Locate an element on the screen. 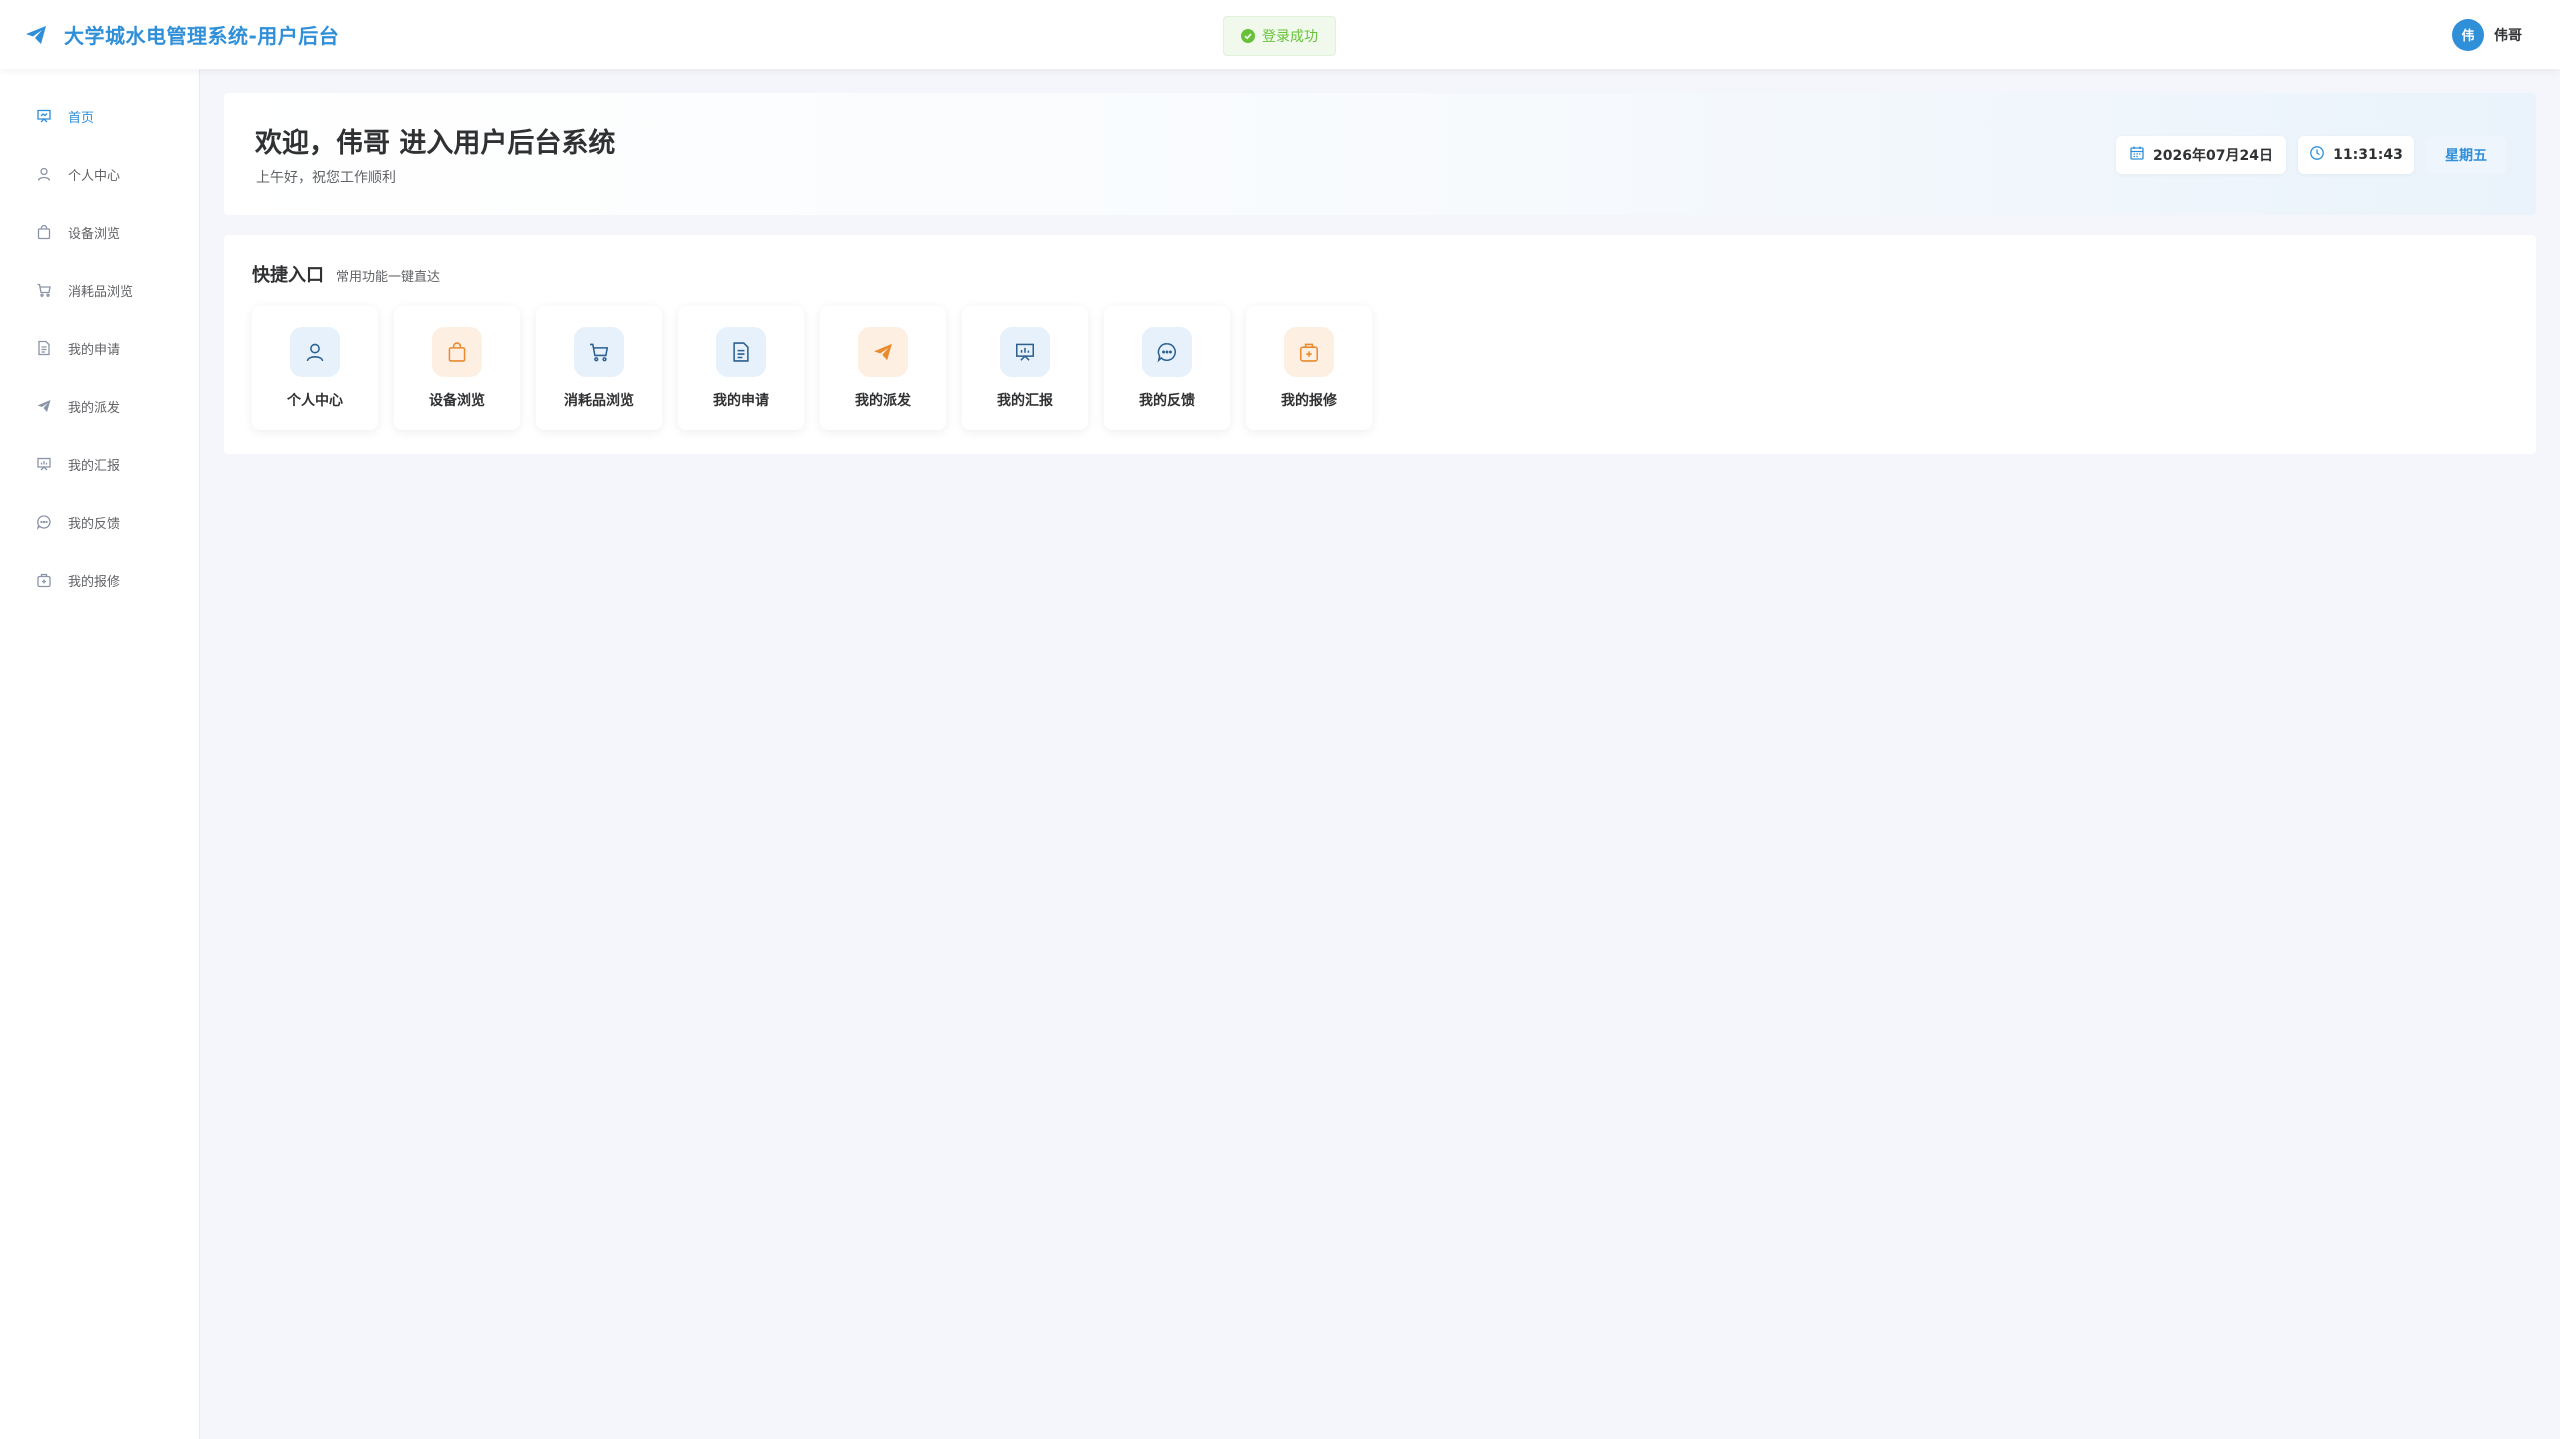 This screenshot has width=2560, height=1439. sidebar-item-home: 首页 is located at coordinates (99, 116).